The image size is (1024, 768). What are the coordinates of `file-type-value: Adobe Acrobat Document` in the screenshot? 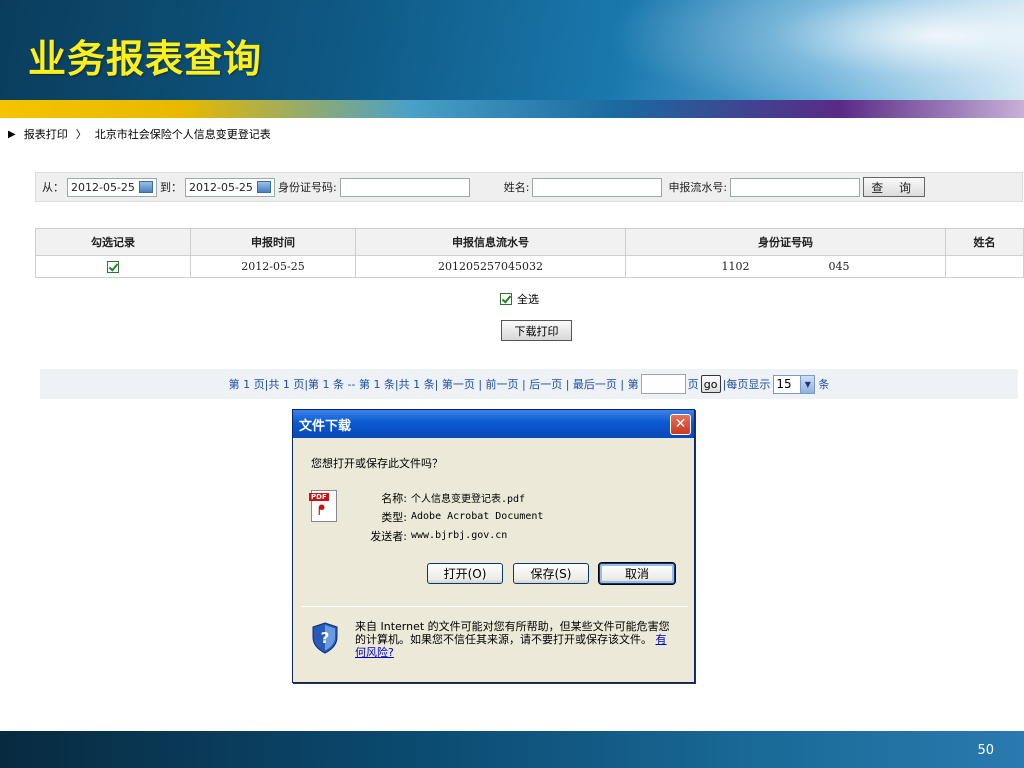 It's located at (477, 516).